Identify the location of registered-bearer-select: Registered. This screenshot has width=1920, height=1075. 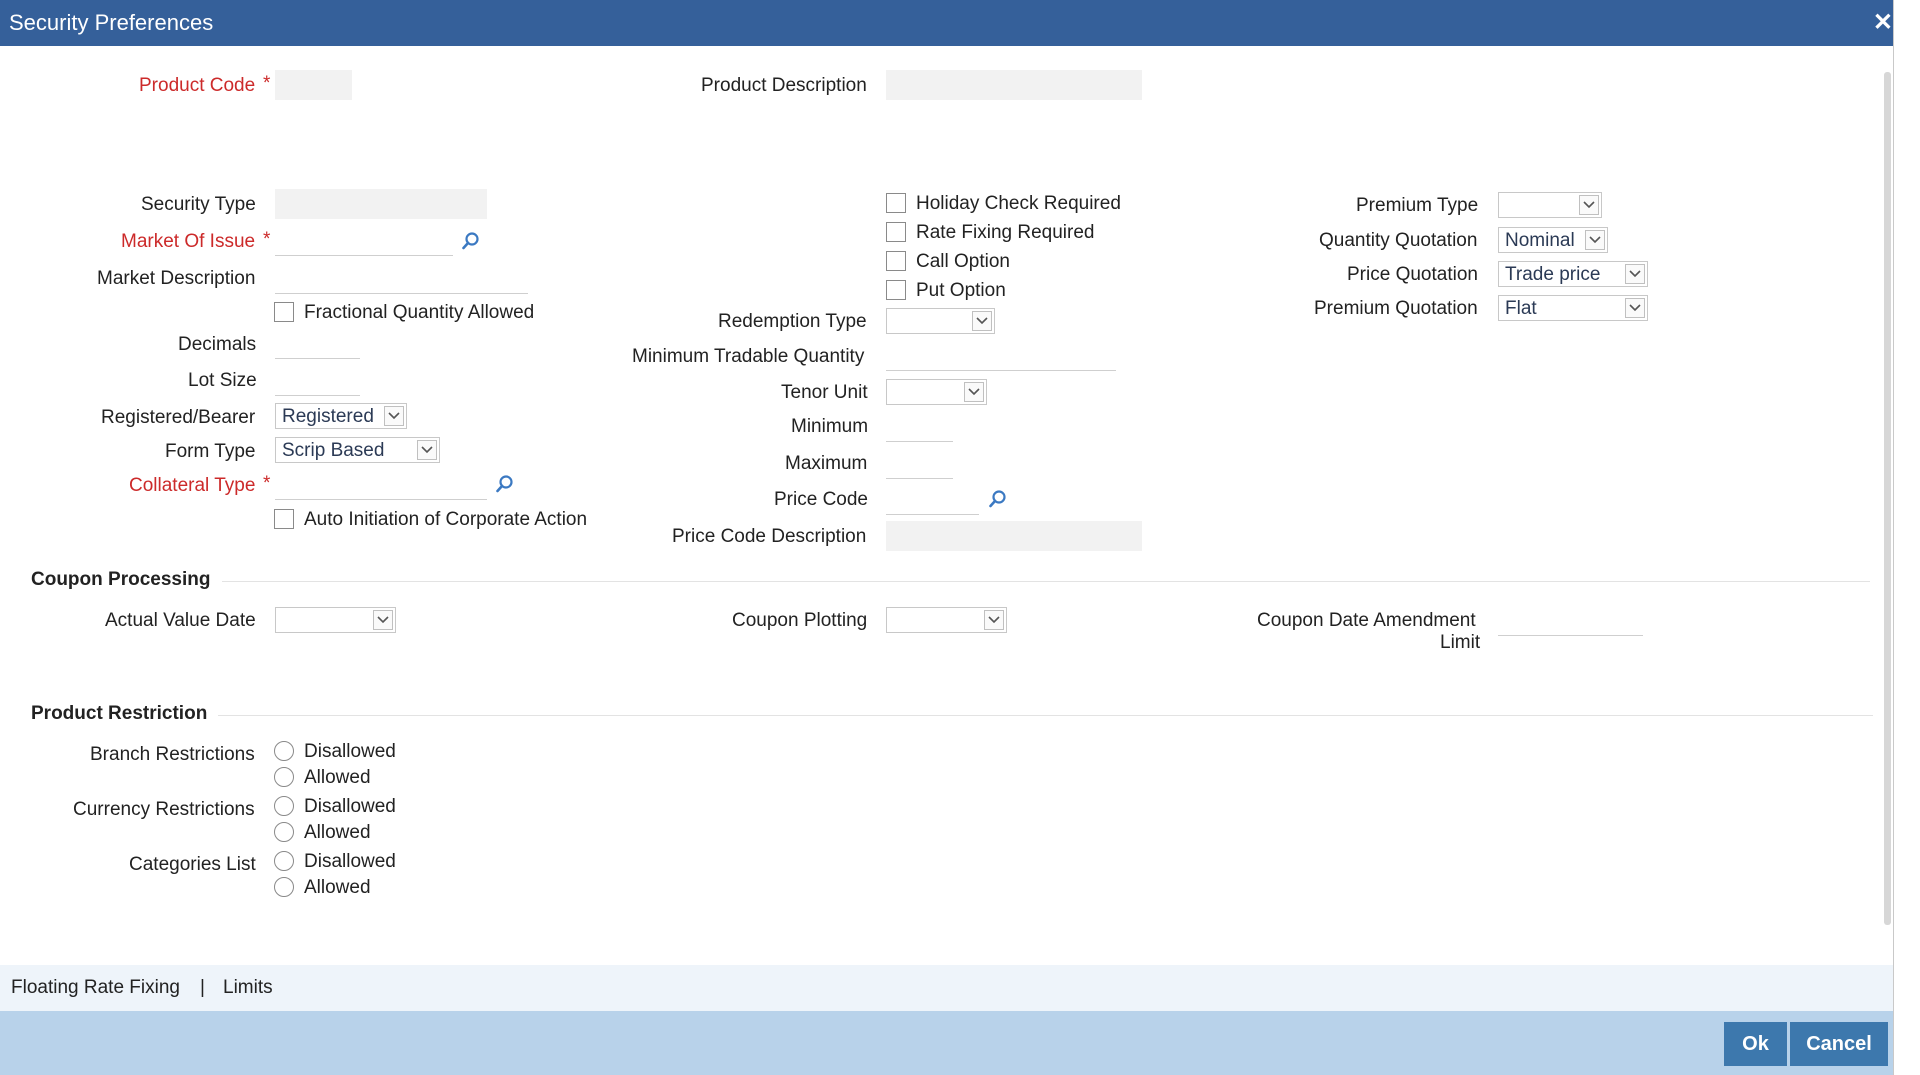
(341, 416).